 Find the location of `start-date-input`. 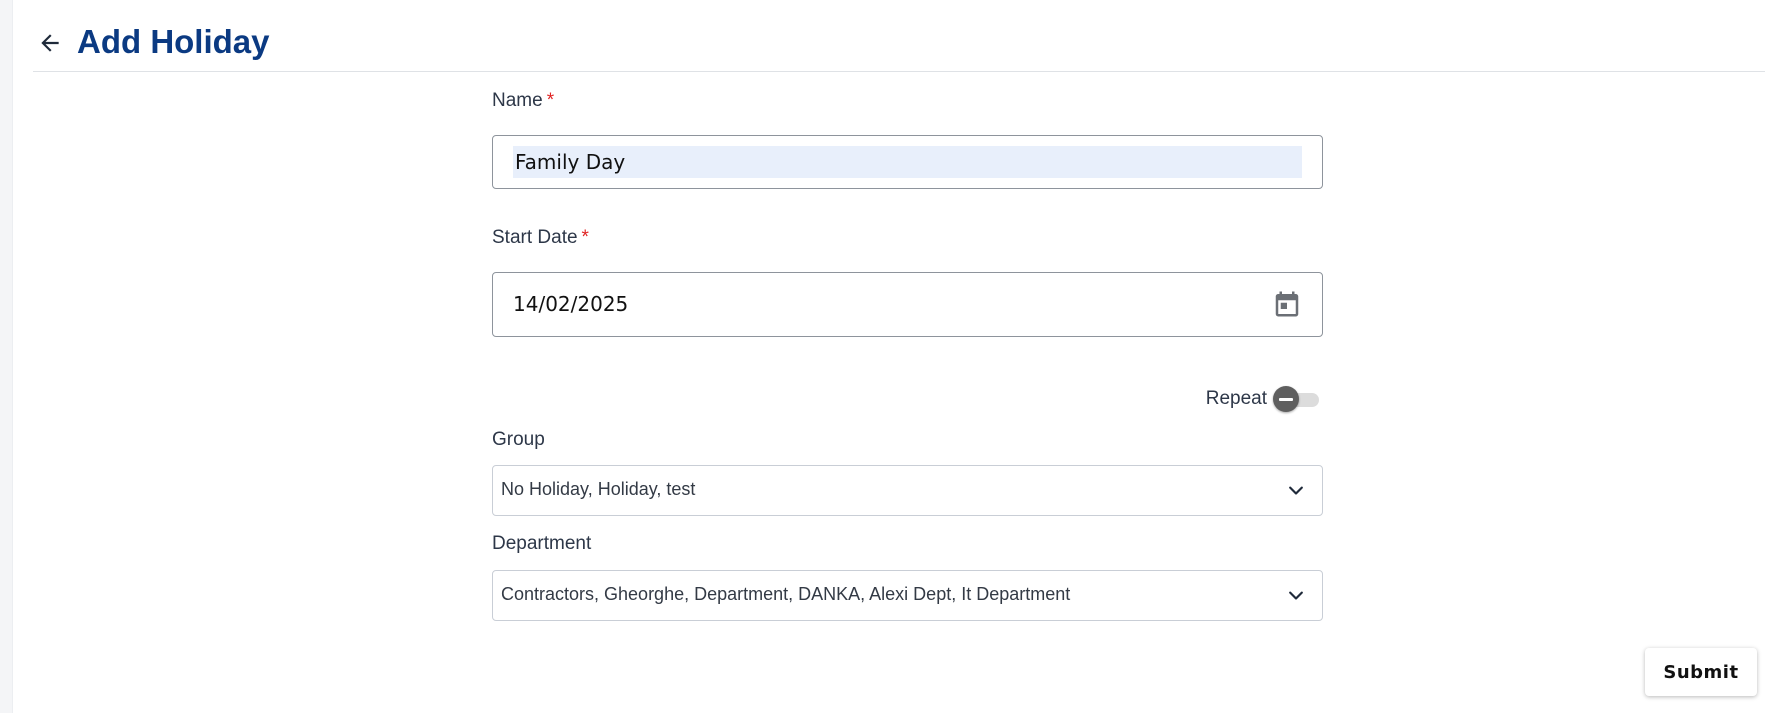

start-date-input is located at coordinates (873, 304).